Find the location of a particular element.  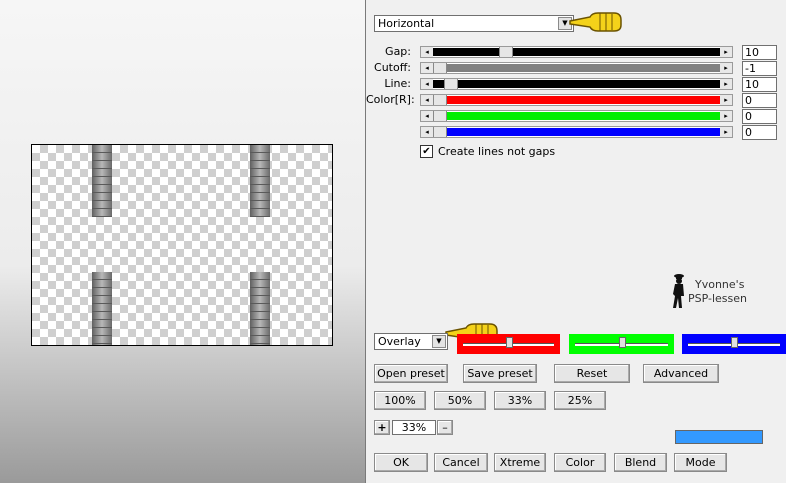

ok-button: OK is located at coordinates (401, 462).